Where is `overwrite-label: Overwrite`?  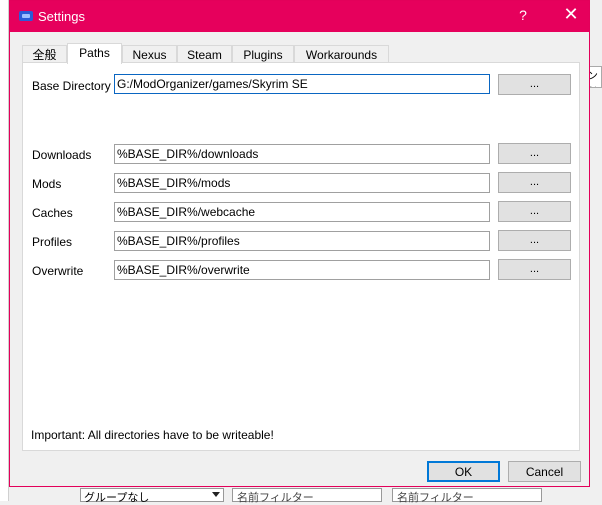
overwrite-label: Overwrite is located at coordinates (58, 271).